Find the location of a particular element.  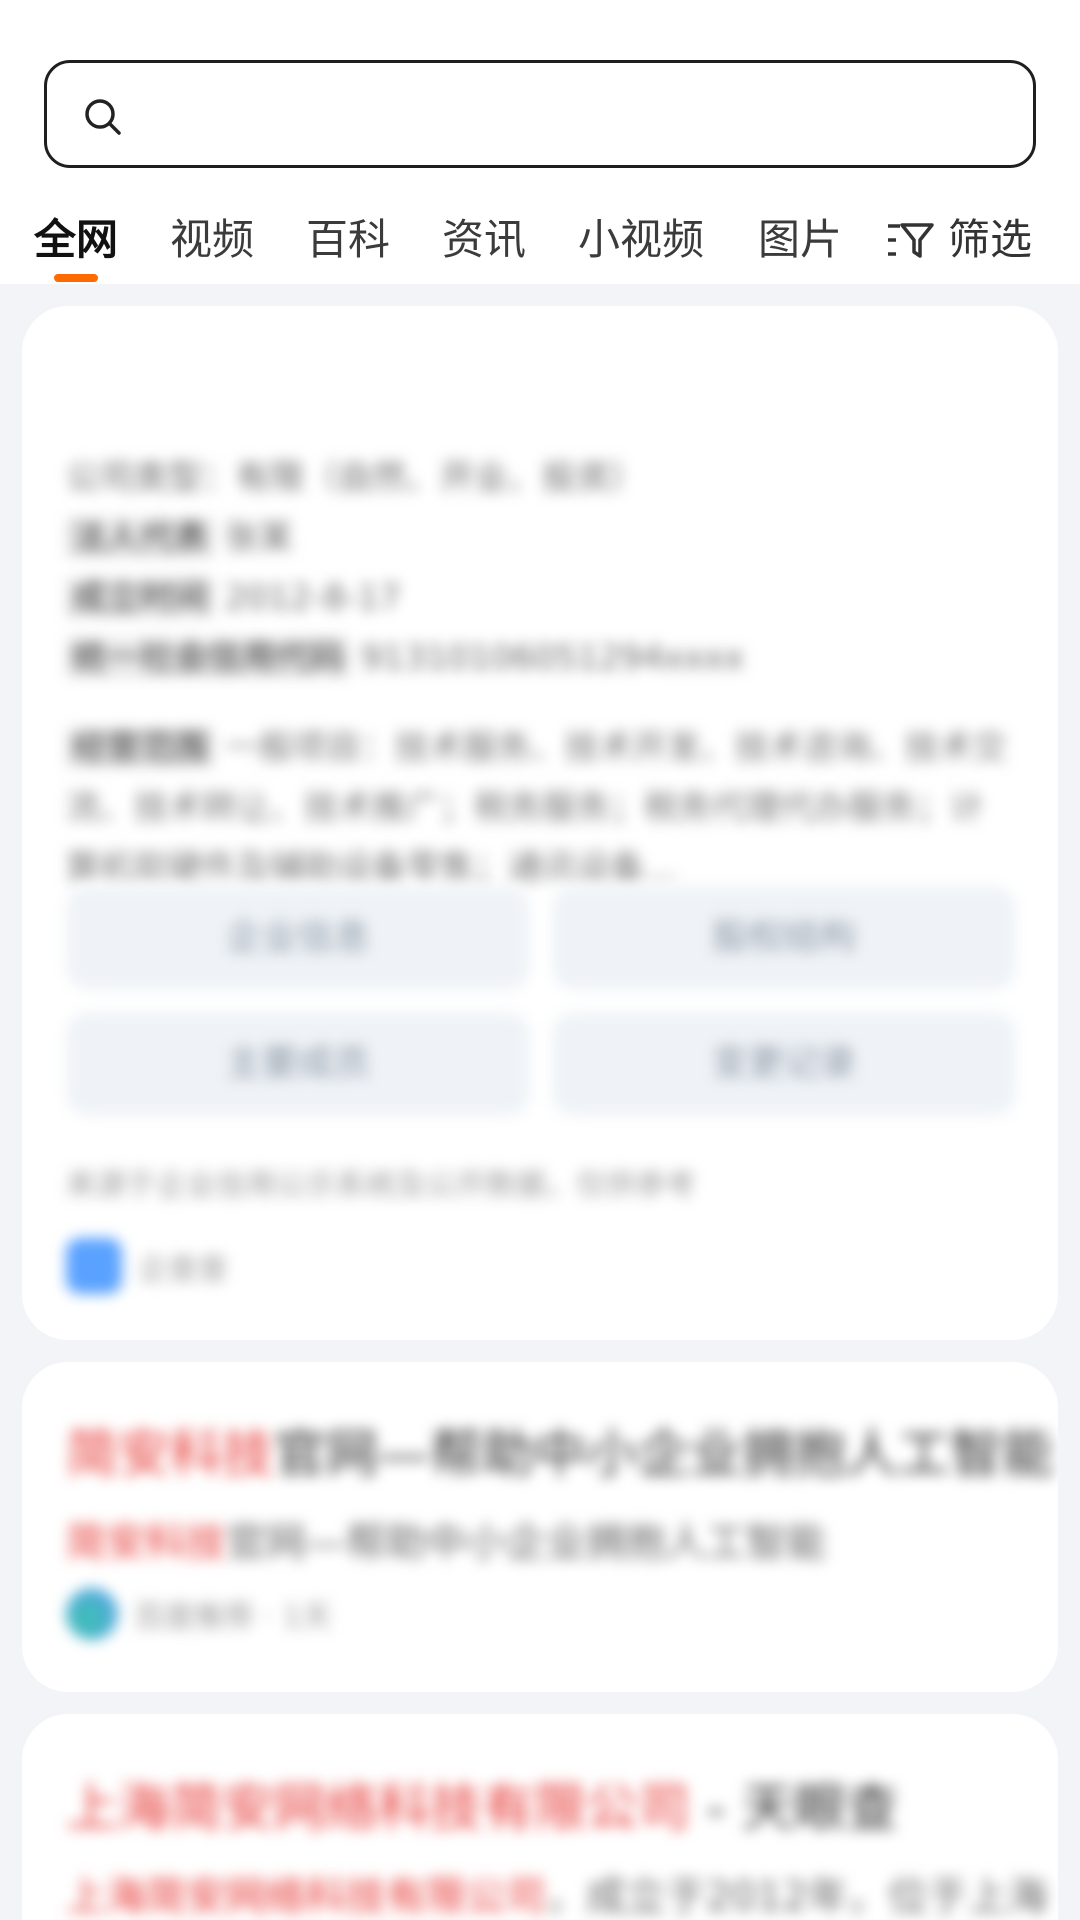

snippet-rest: ，成立于2012年，位于上海 is located at coordinates (797, 1897).